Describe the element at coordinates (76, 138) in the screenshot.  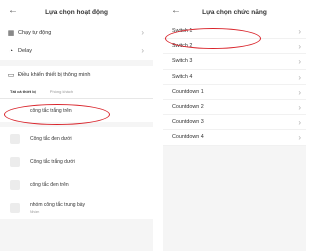
I see `device-item-black-bottom: Công tắc đen dưới` at that location.